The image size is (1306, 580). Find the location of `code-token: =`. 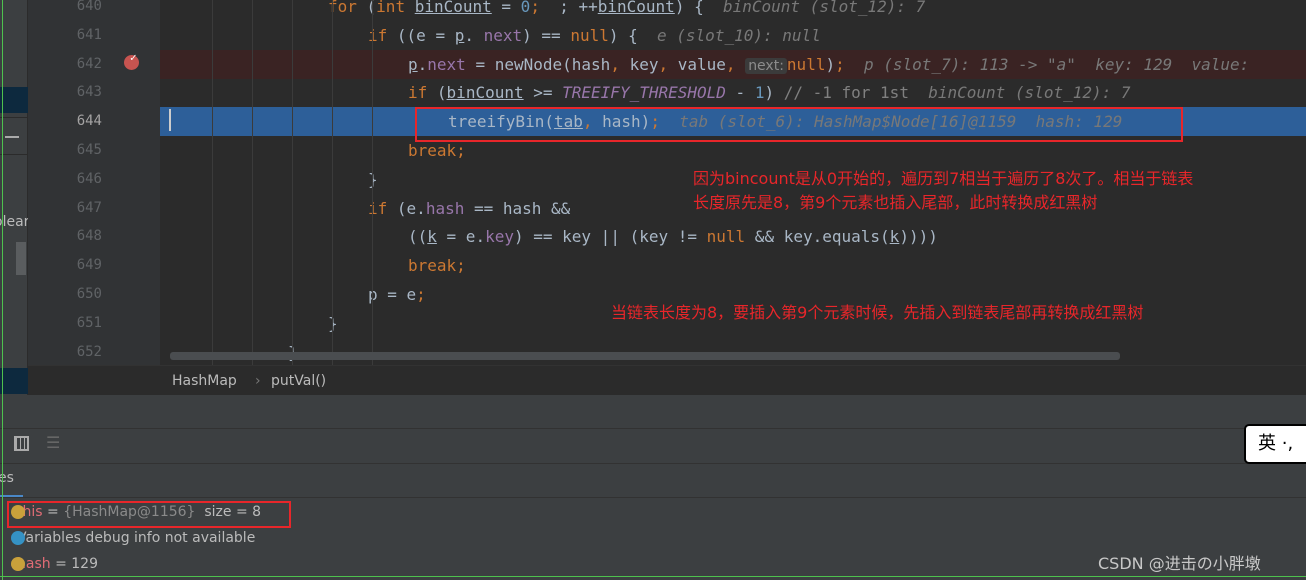

code-token: = is located at coordinates (506, 8).